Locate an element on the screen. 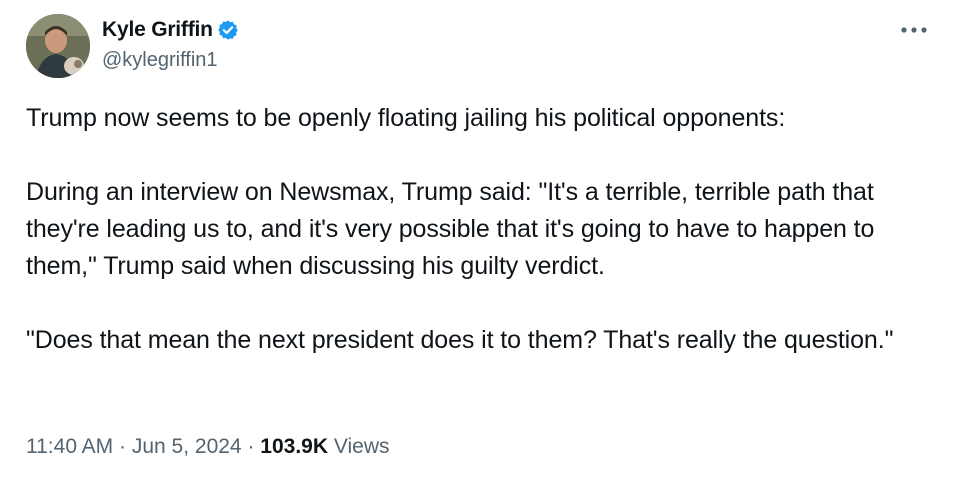  more-options-icon is located at coordinates (914, 30).